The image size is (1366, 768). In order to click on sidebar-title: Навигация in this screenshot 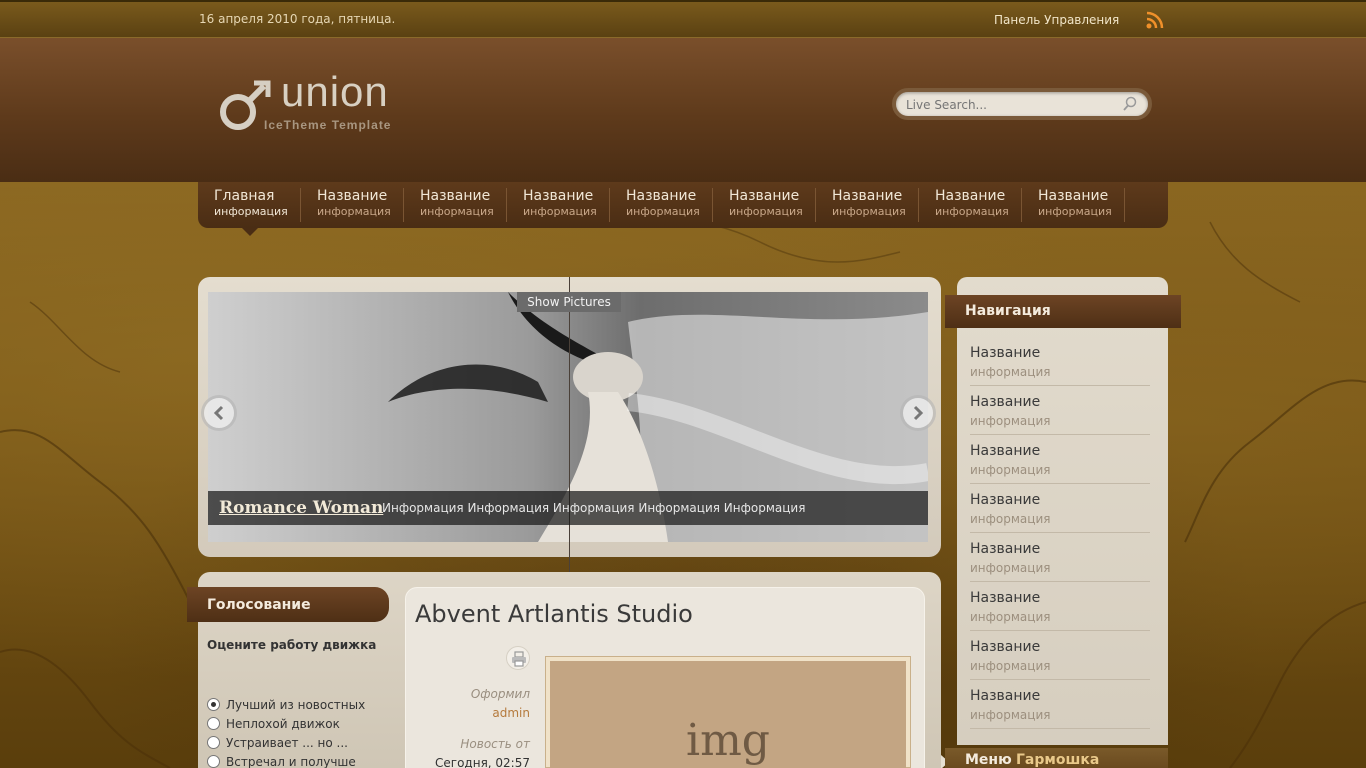, I will do `click(1008, 311)`.